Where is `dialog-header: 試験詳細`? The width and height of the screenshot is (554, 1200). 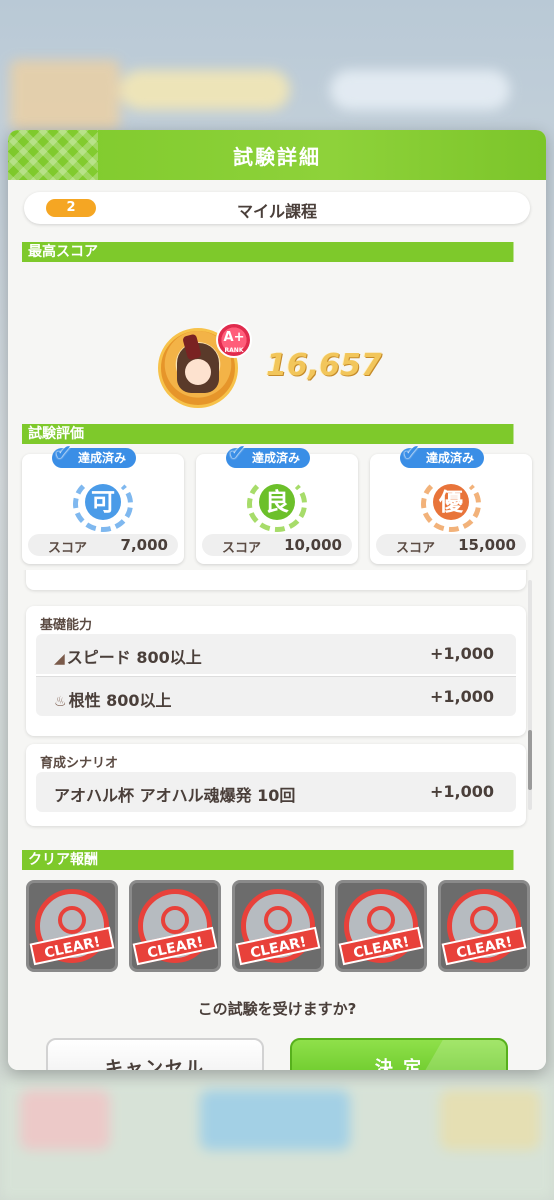 dialog-header: 試験詳細 is located at coordinates (277, 155).